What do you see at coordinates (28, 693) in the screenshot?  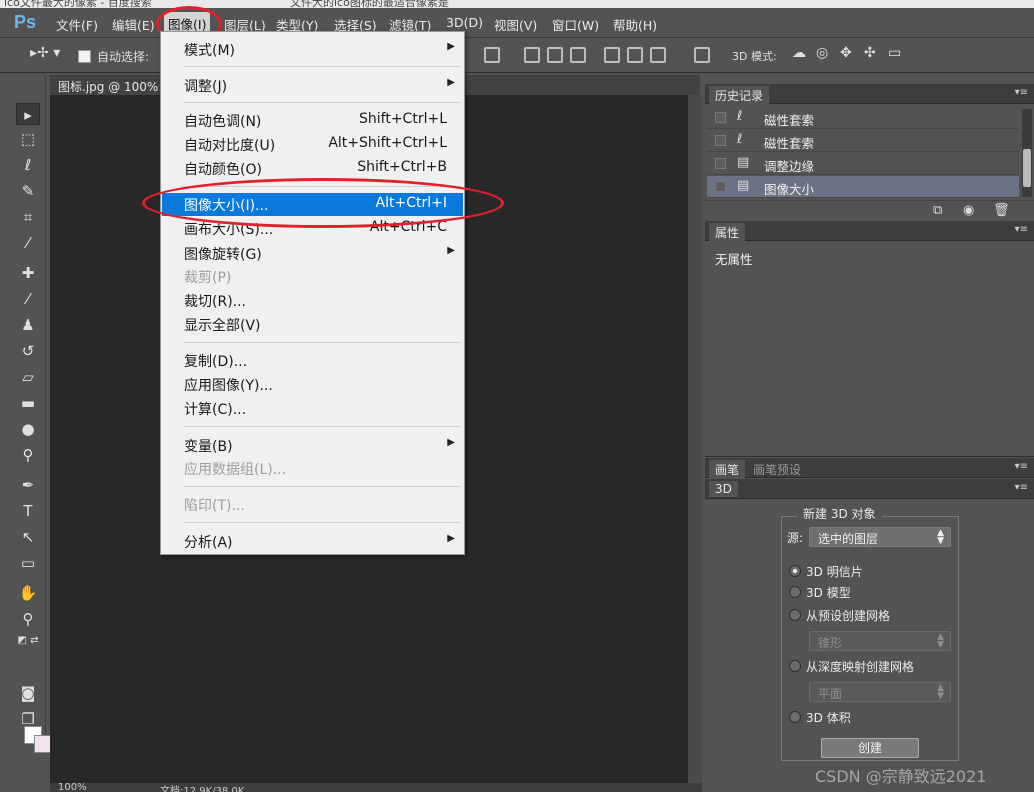 I see `quick-mask-icon: ◙` at bounding box center [28, 693].